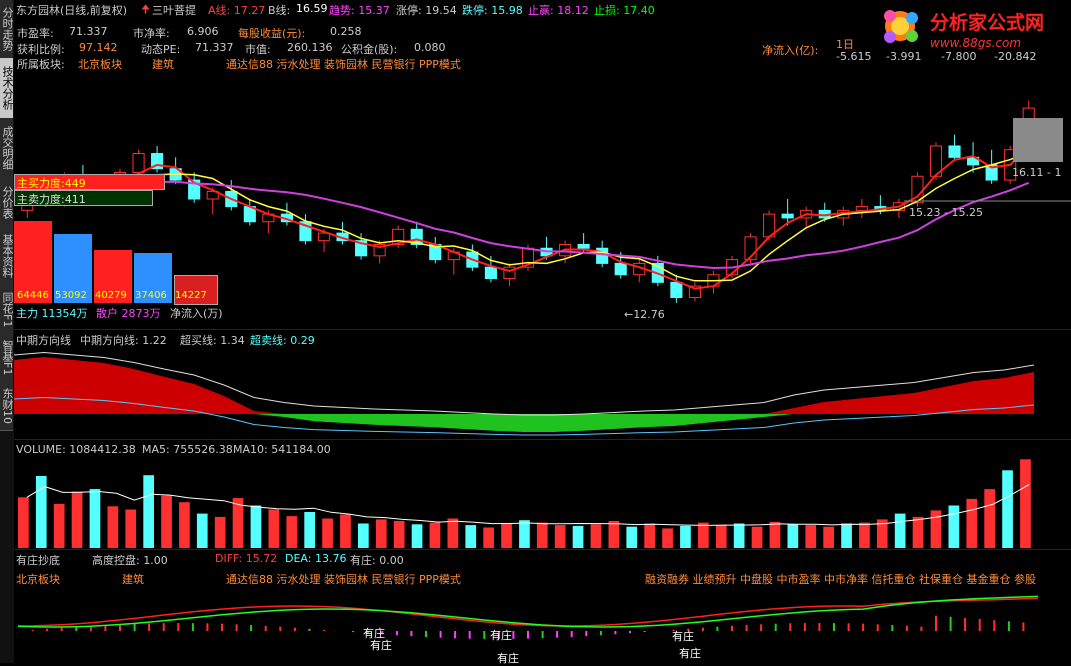 This screenshot has width=1071, height=666. What do you see at coordinates (790, 50) in the screenshot?
I see `net-inflow-title: 净流入(亿):` at bounding box center [790, 50].